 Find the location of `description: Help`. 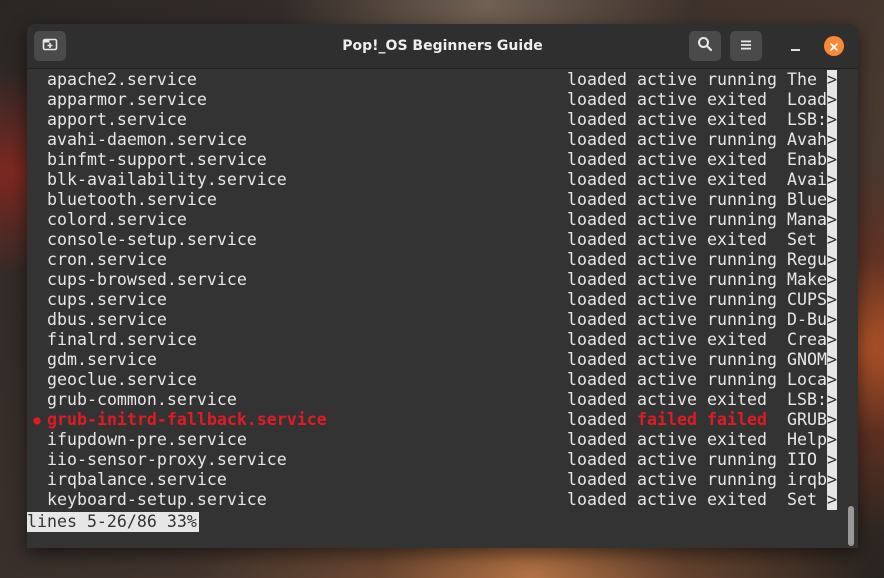

description: Help is located at coordinates (807, 439).